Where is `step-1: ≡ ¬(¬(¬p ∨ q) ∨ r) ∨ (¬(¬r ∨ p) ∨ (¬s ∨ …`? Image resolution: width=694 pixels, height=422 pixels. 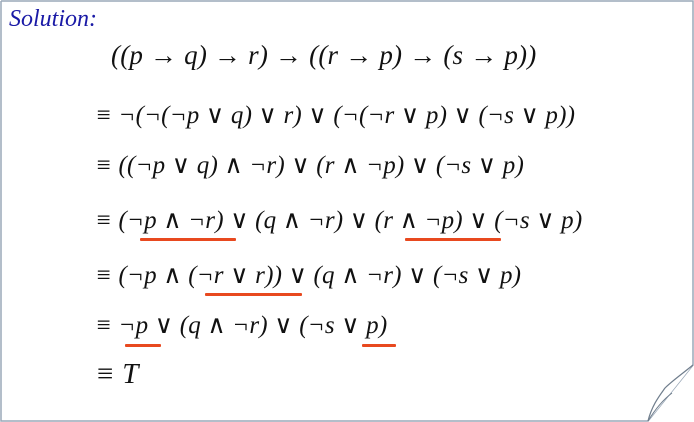
step-1: ≡ ¬(¬(¬p ∨ q) ∨ r) ∨ (¬(¬r ∨ p) ∨ (¬s ∨ … is located at coordinates (335, 115).